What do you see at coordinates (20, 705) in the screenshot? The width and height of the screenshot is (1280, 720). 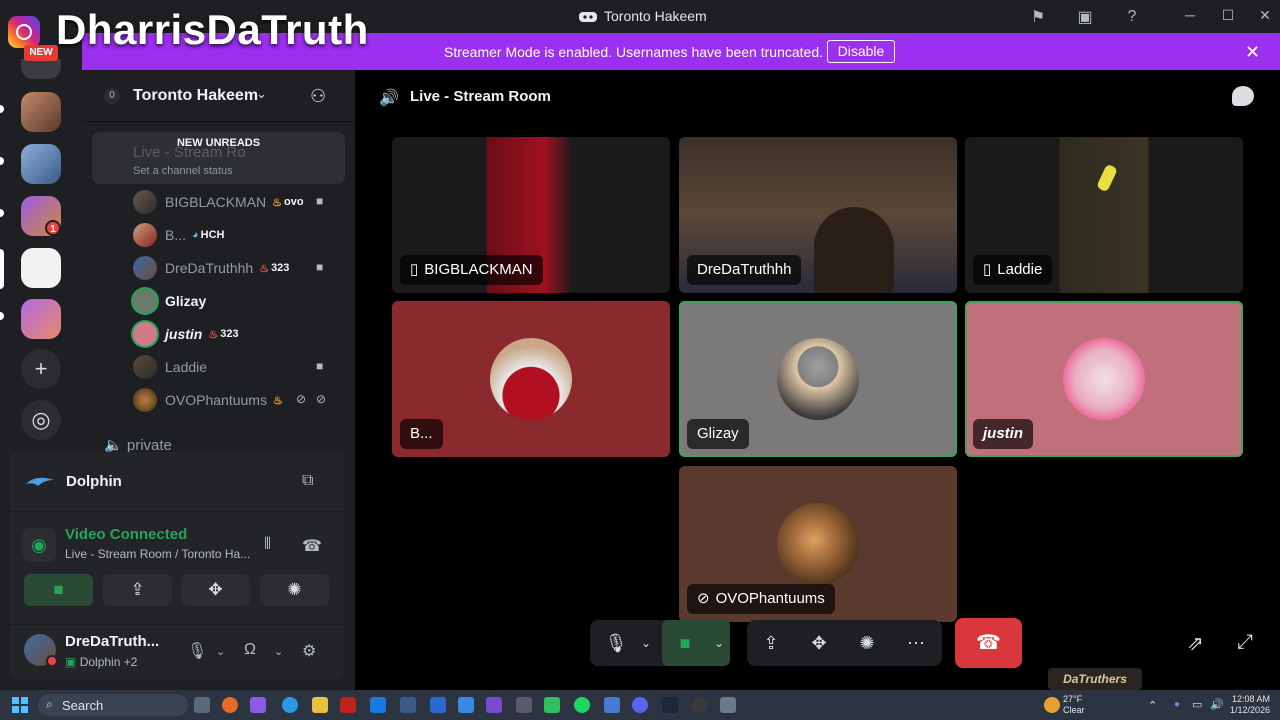 I see `windows-start-icon` at bounding box center [20, 705].